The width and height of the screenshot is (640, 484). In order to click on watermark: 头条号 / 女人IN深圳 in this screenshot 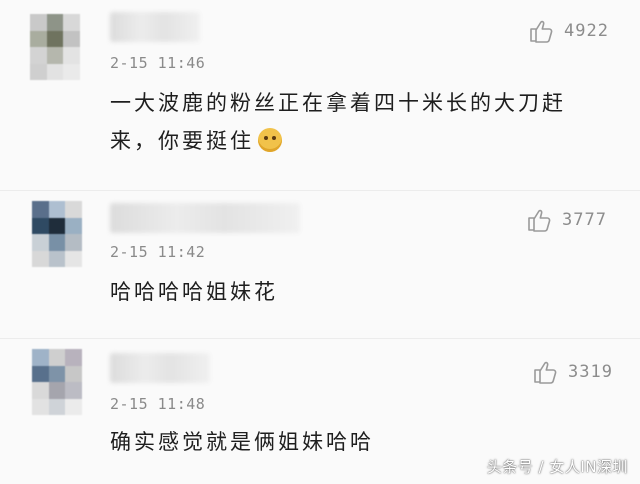, I will do `click(557, 467)`.